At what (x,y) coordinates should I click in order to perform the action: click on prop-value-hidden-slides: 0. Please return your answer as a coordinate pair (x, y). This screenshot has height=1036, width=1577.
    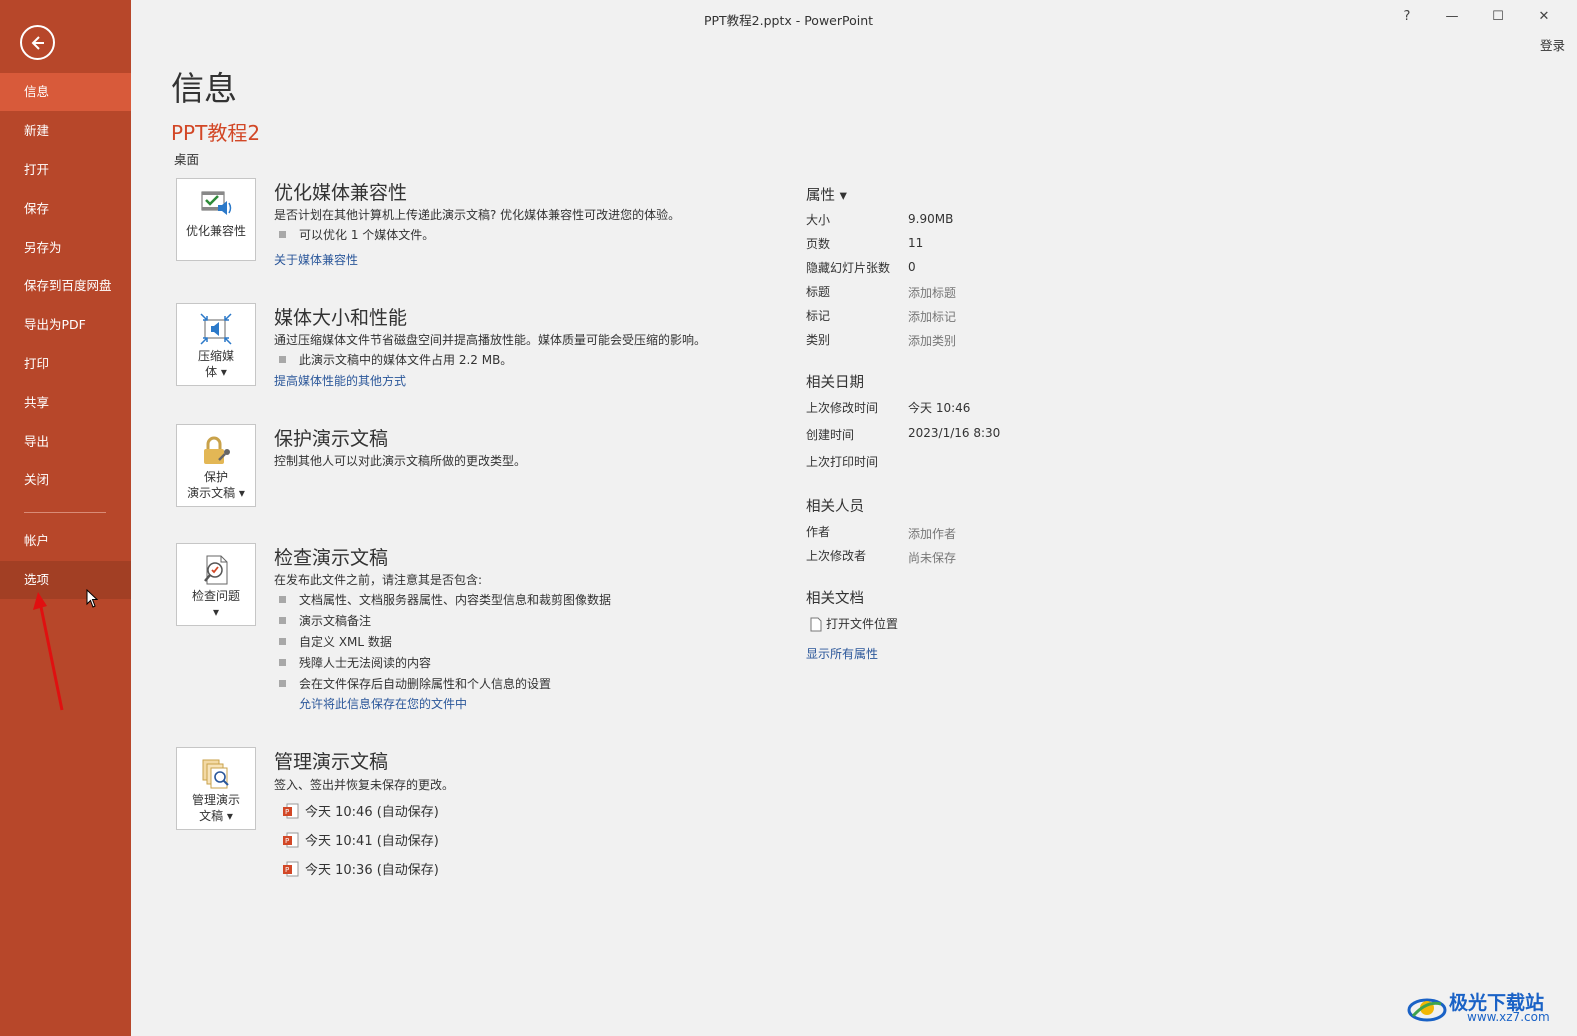
    Looking at the image, I should click on (912, 267).